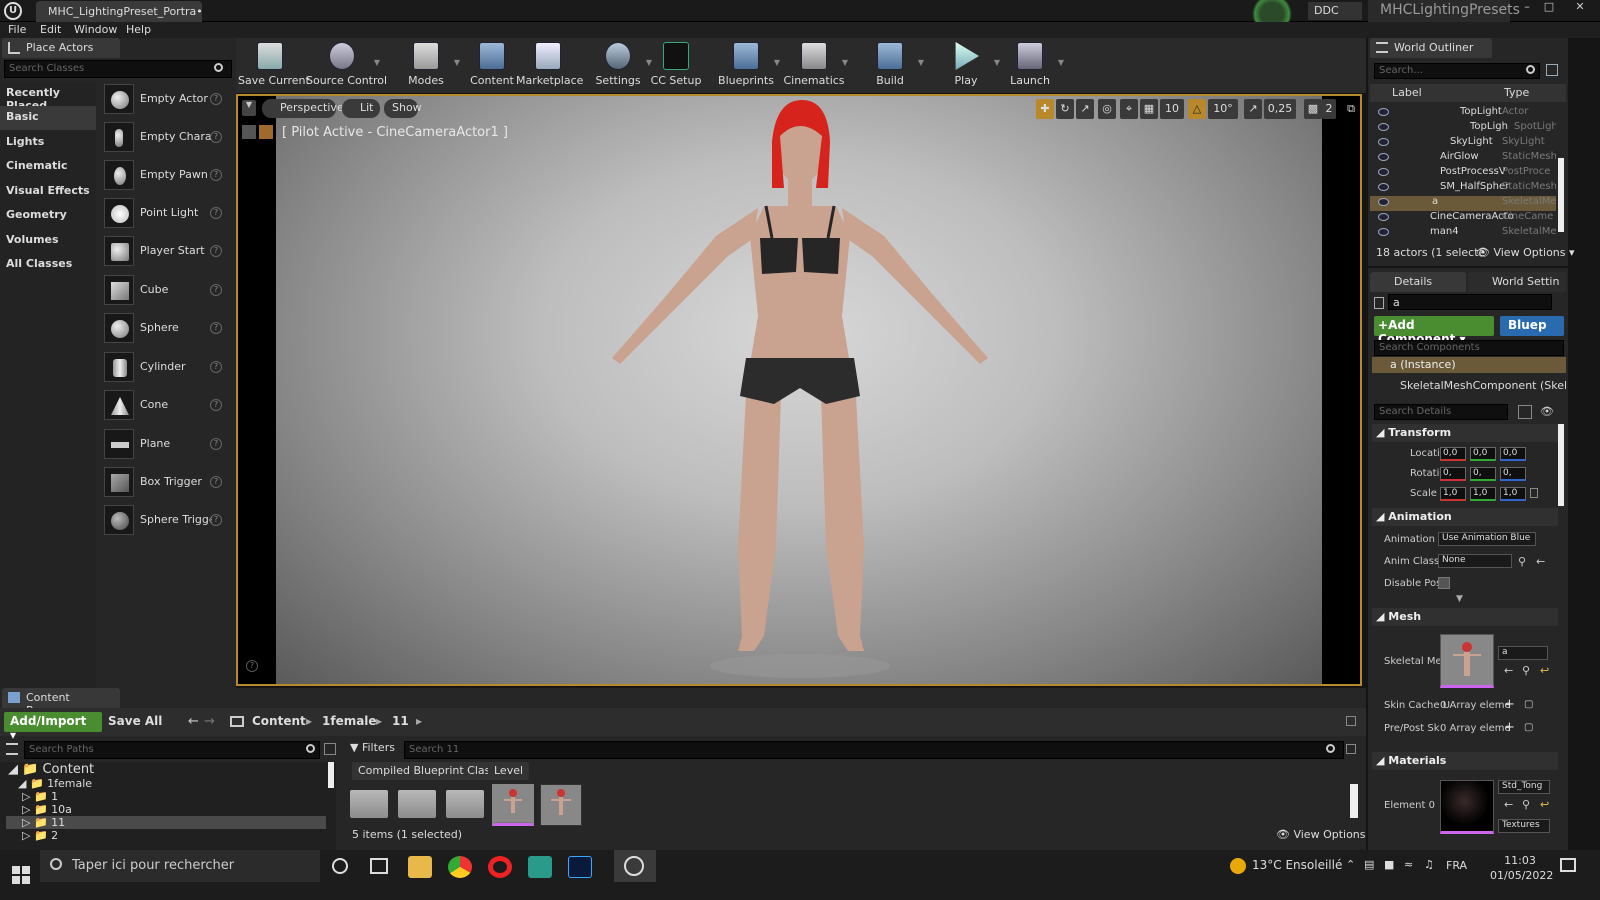 This screenshot has height=900, width=1600. What do you see at coordinates (1524, 826) in the screenshot?
I see `textures-dropdown: Textures` at bounding box center [1524, 826].